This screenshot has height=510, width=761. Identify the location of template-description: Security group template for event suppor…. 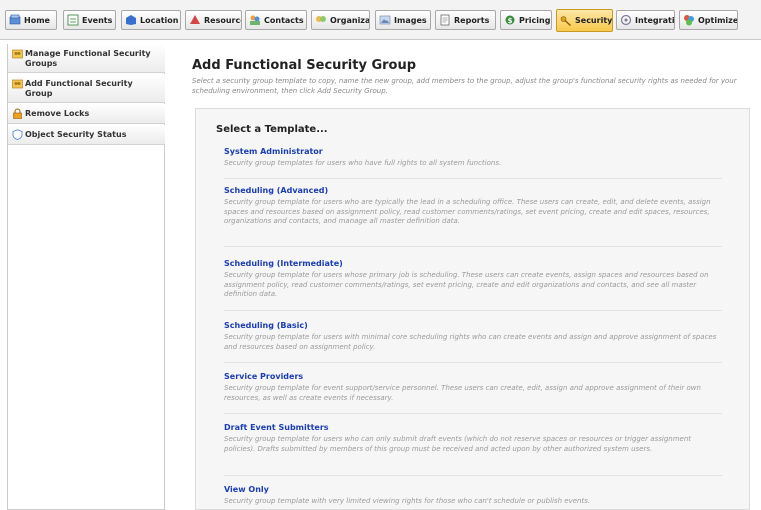
(462, 393).